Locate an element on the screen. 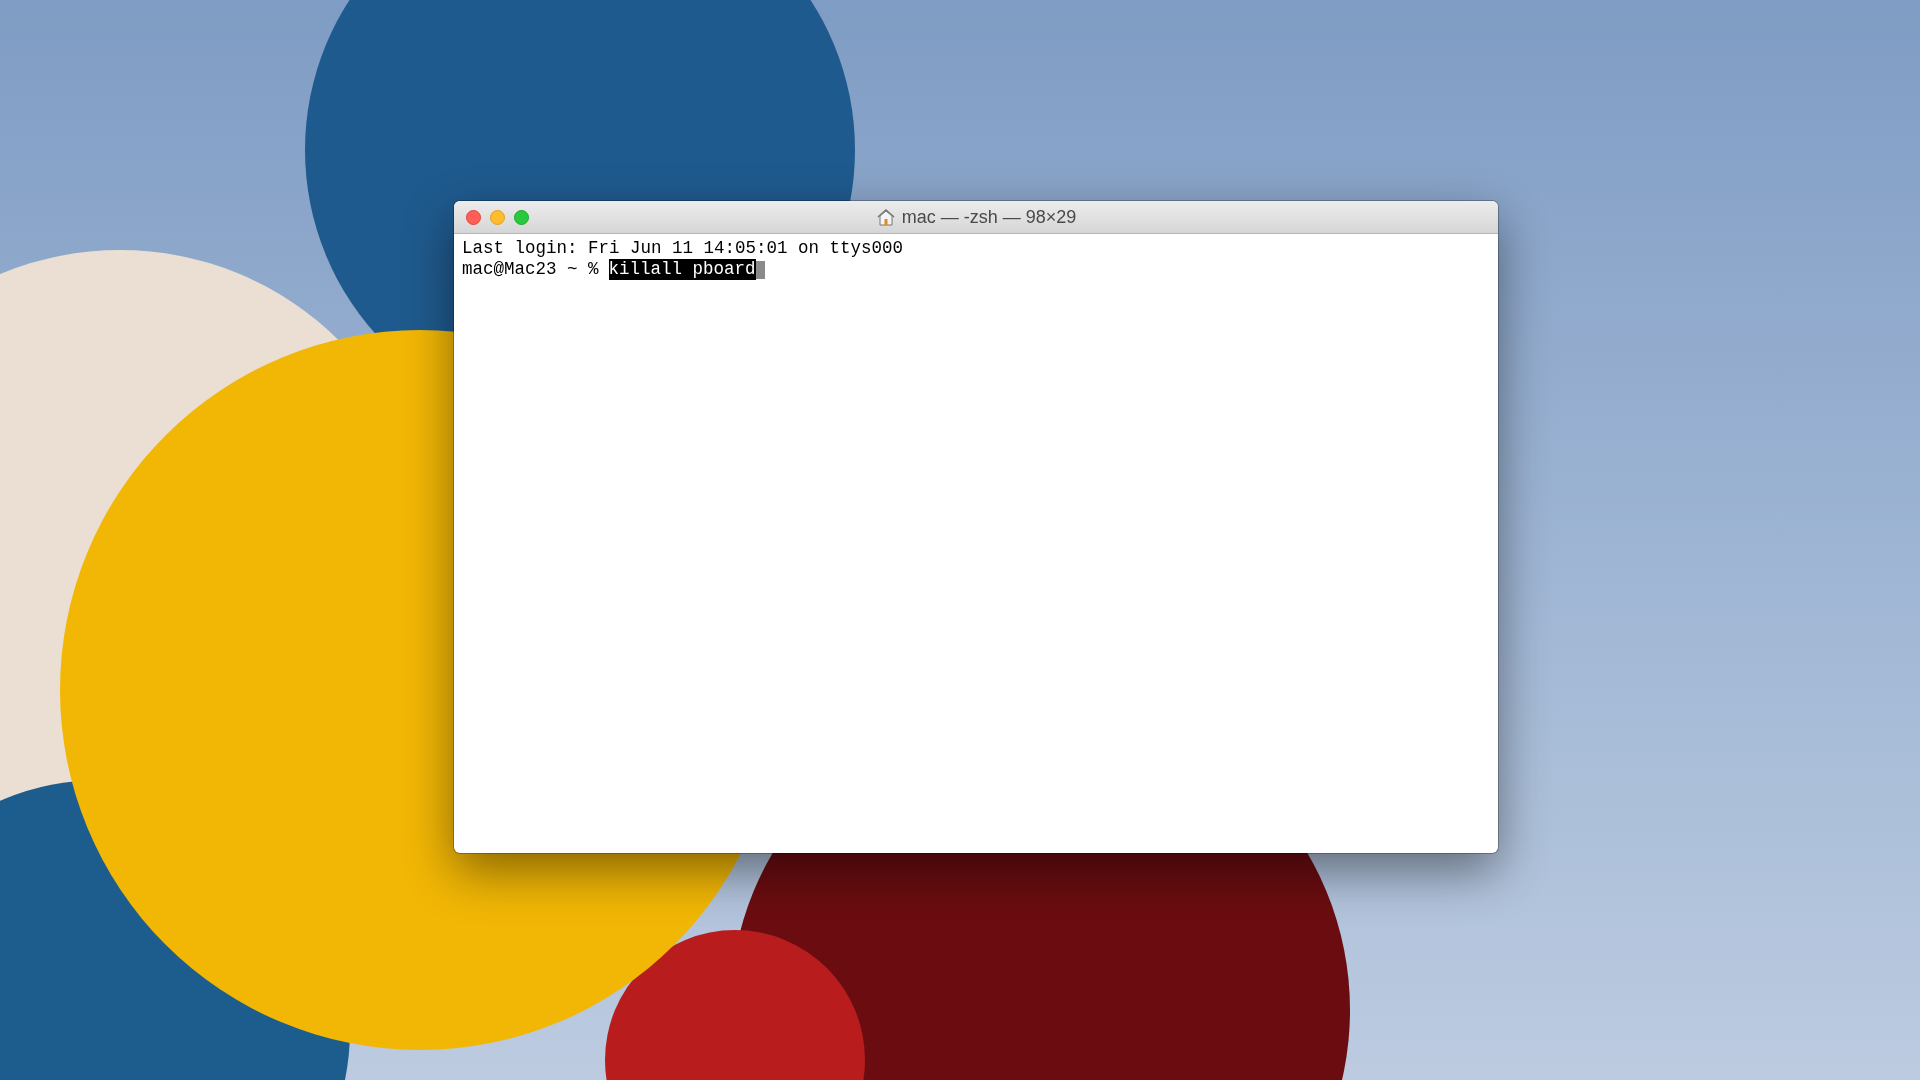 The width and height of the screenshot is (1920, 1080). window-title: mac — -zsh — 98×29 is located at coordinates (989, 217).